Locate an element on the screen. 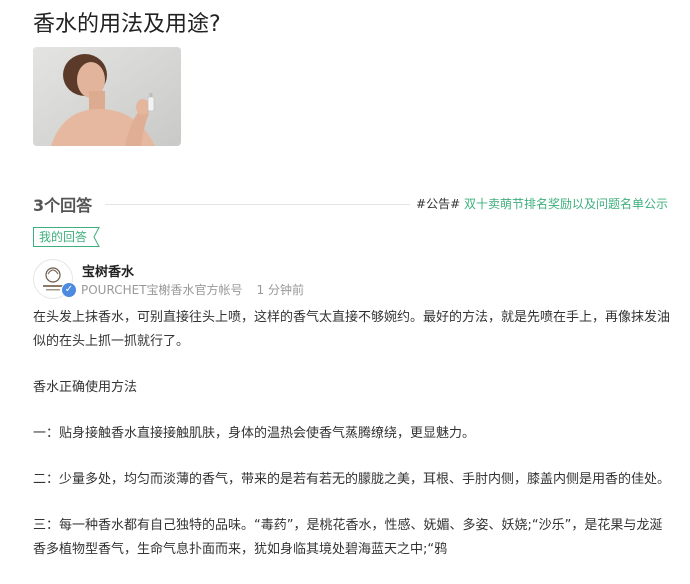  question-image is located at coordinates (107, 96).